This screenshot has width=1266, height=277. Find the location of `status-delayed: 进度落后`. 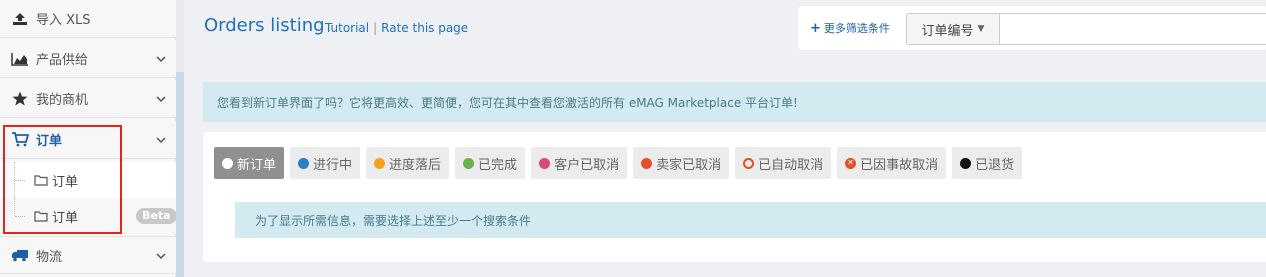

status-delayed: 进度落后 is located at coordinates (408, 163).